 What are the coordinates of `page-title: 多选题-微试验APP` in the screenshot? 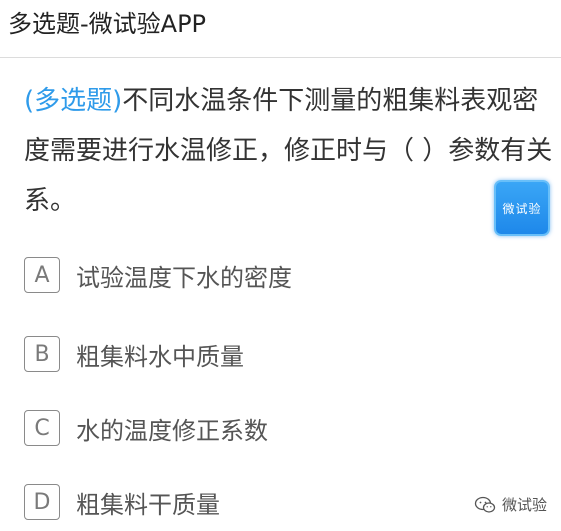 It's located at (107, 24).